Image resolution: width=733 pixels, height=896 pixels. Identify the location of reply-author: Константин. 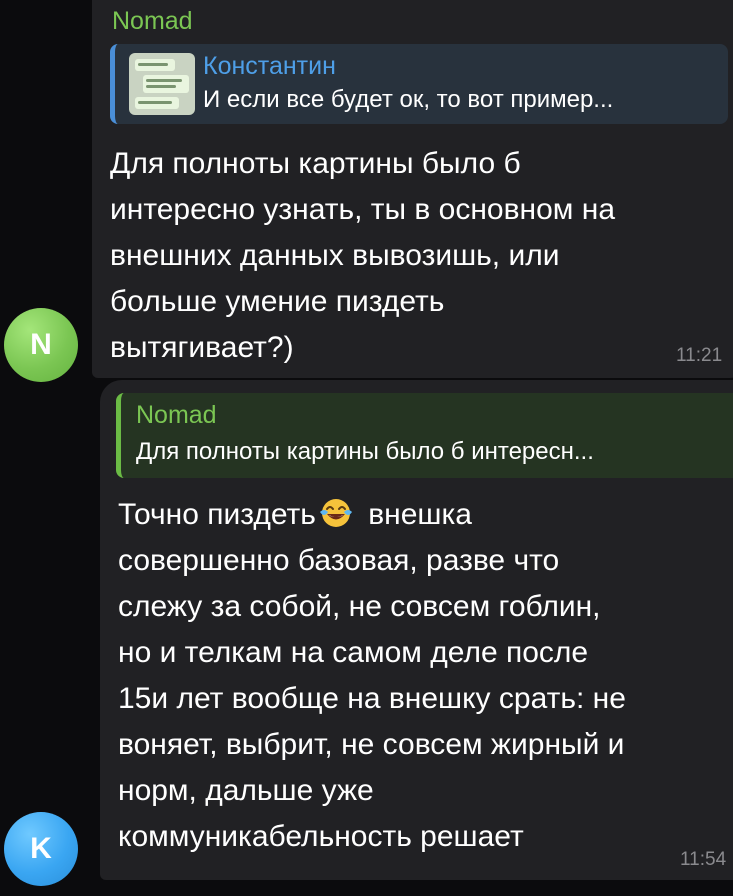
(269, 66).